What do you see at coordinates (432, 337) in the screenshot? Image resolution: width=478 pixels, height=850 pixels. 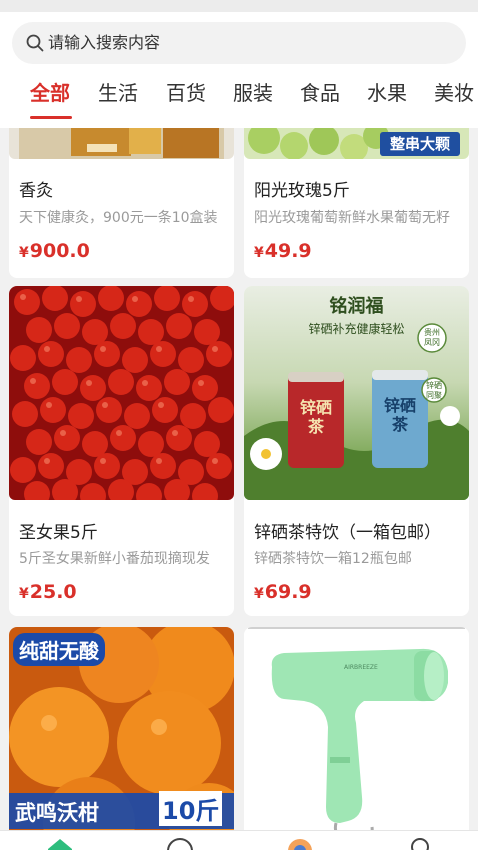 I see `image-tag: 贵州凤冈` at bounding box center [432, 337].